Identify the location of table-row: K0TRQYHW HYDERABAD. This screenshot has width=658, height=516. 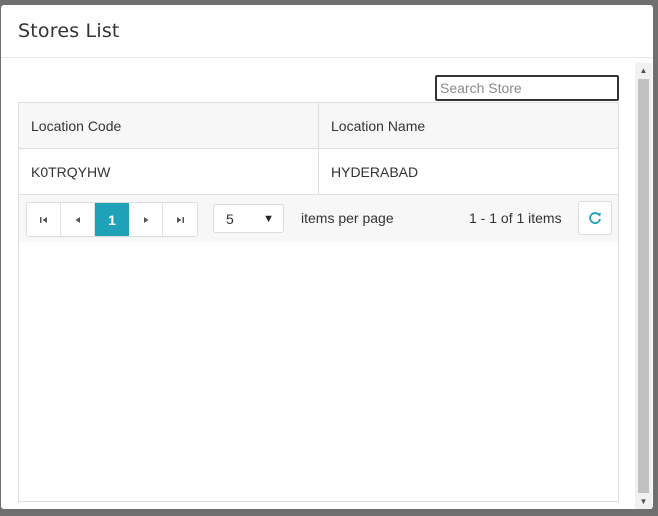
(318, 172).